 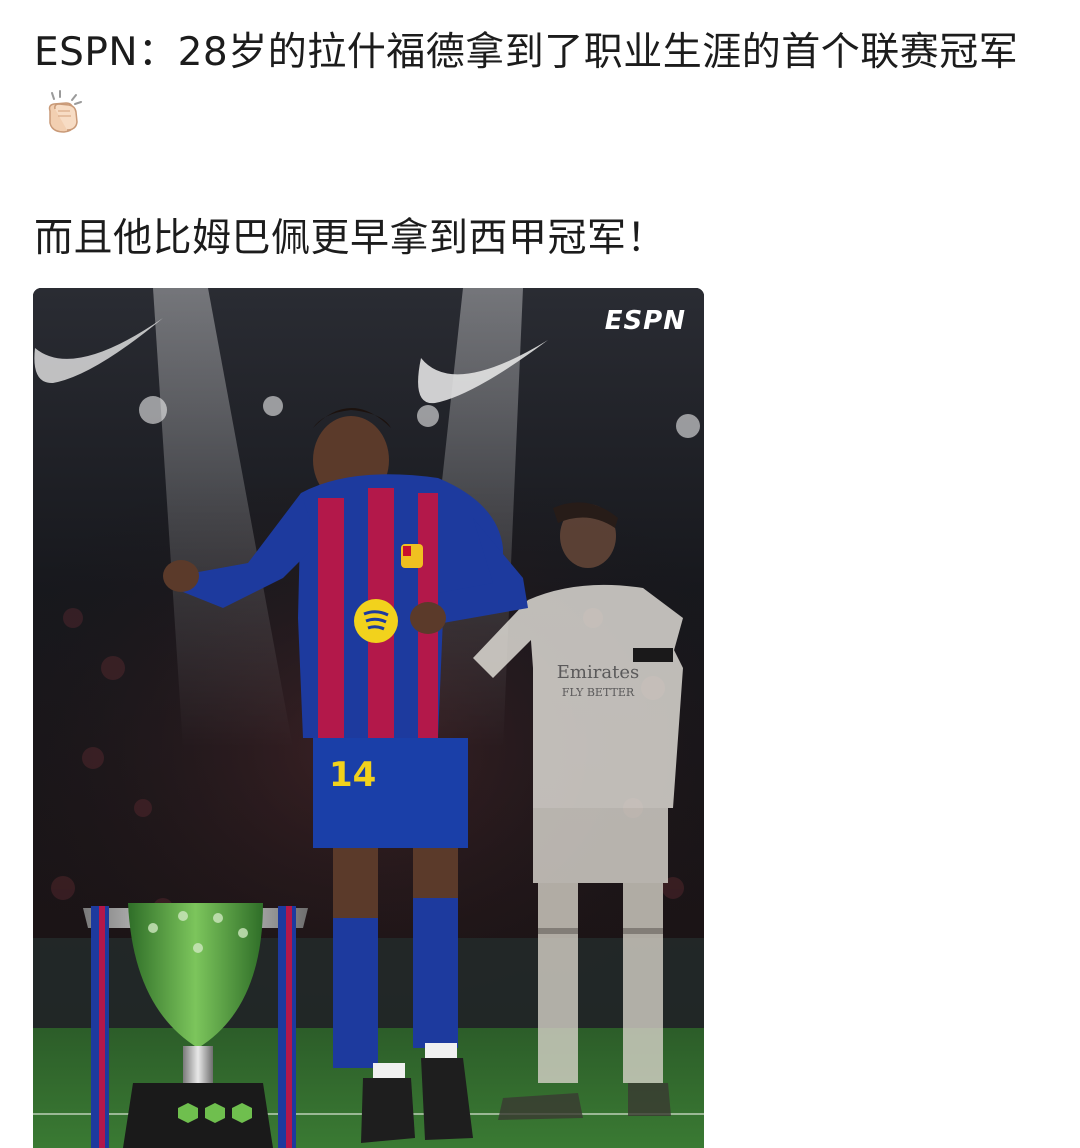 What do you see at coordinates (645, 321) in the screenshot?
I see `espn-watermark: ESPN` at bounding box center [645, 321].